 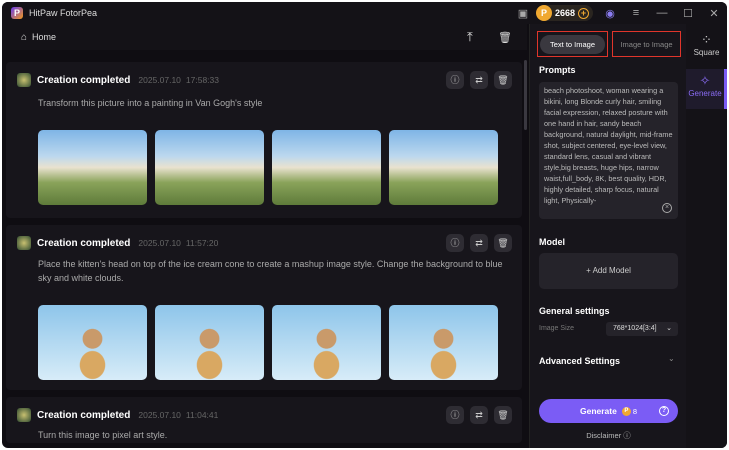 I want to click on card-prompt: Turn this image to pixel art style., so click(x=103, y=435).